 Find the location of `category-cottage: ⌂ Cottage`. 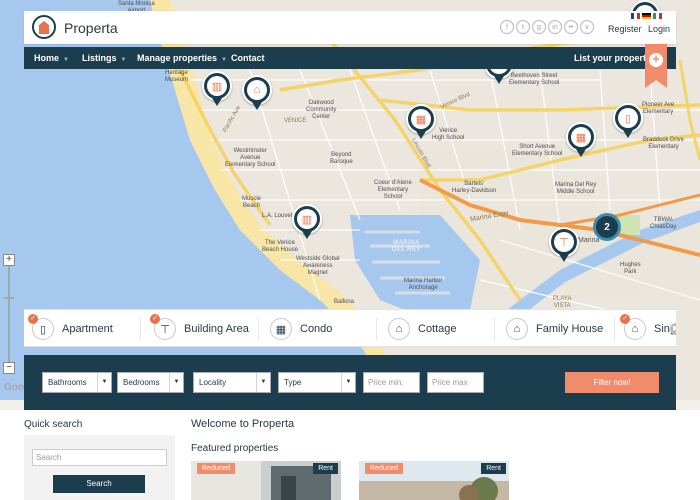

category-cottage: ⌂ Cottage is located at coordinates (422, 328).